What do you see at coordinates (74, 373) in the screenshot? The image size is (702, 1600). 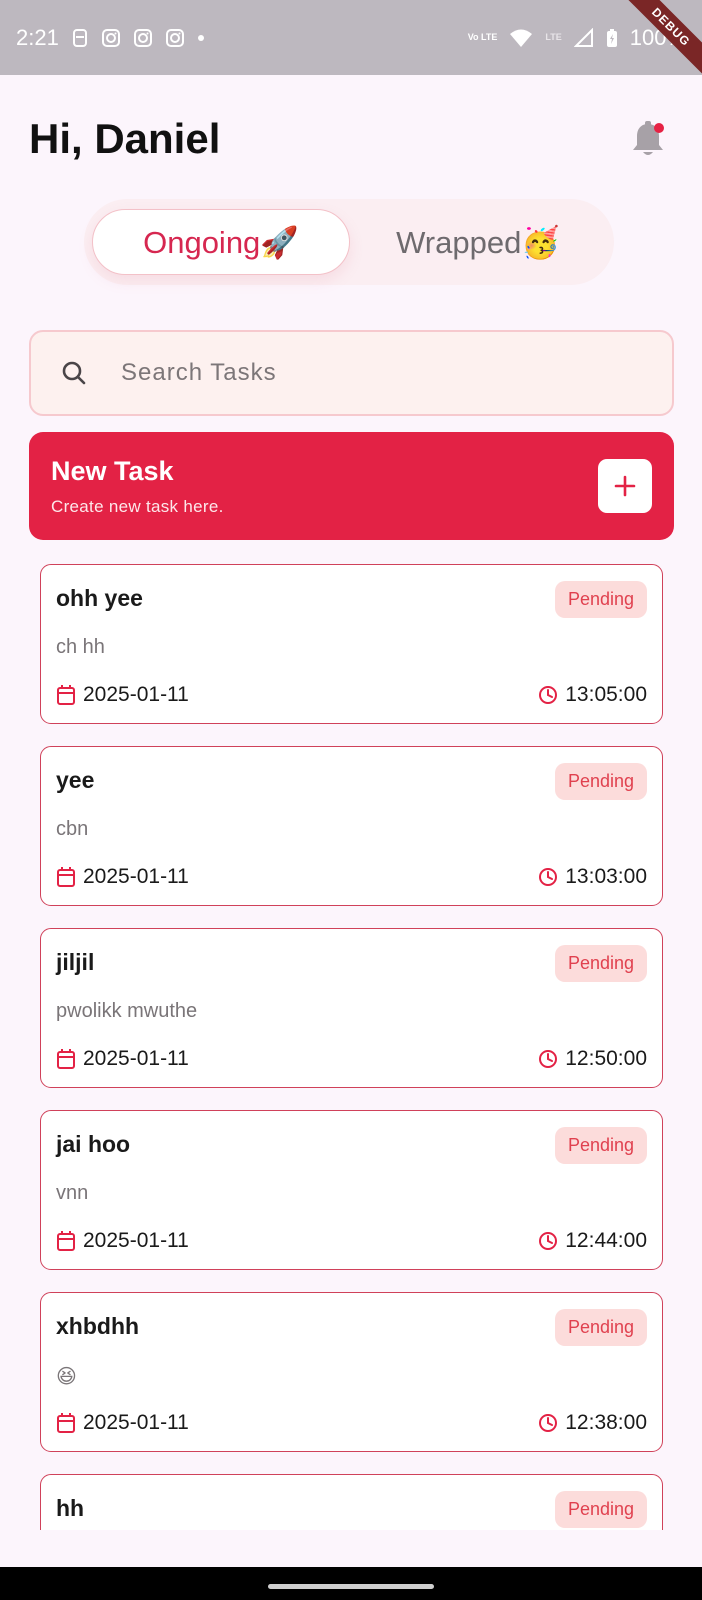 I see `search-icon` at bounding box center [74, 373].